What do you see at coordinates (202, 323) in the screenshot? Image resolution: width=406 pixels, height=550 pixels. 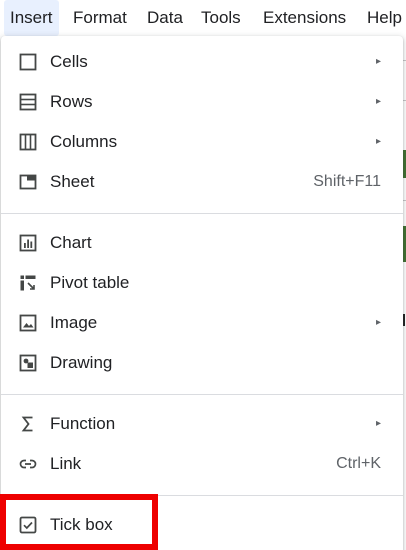 I see `menu-item-image: Image ▸` at bounding box center [202, 323].